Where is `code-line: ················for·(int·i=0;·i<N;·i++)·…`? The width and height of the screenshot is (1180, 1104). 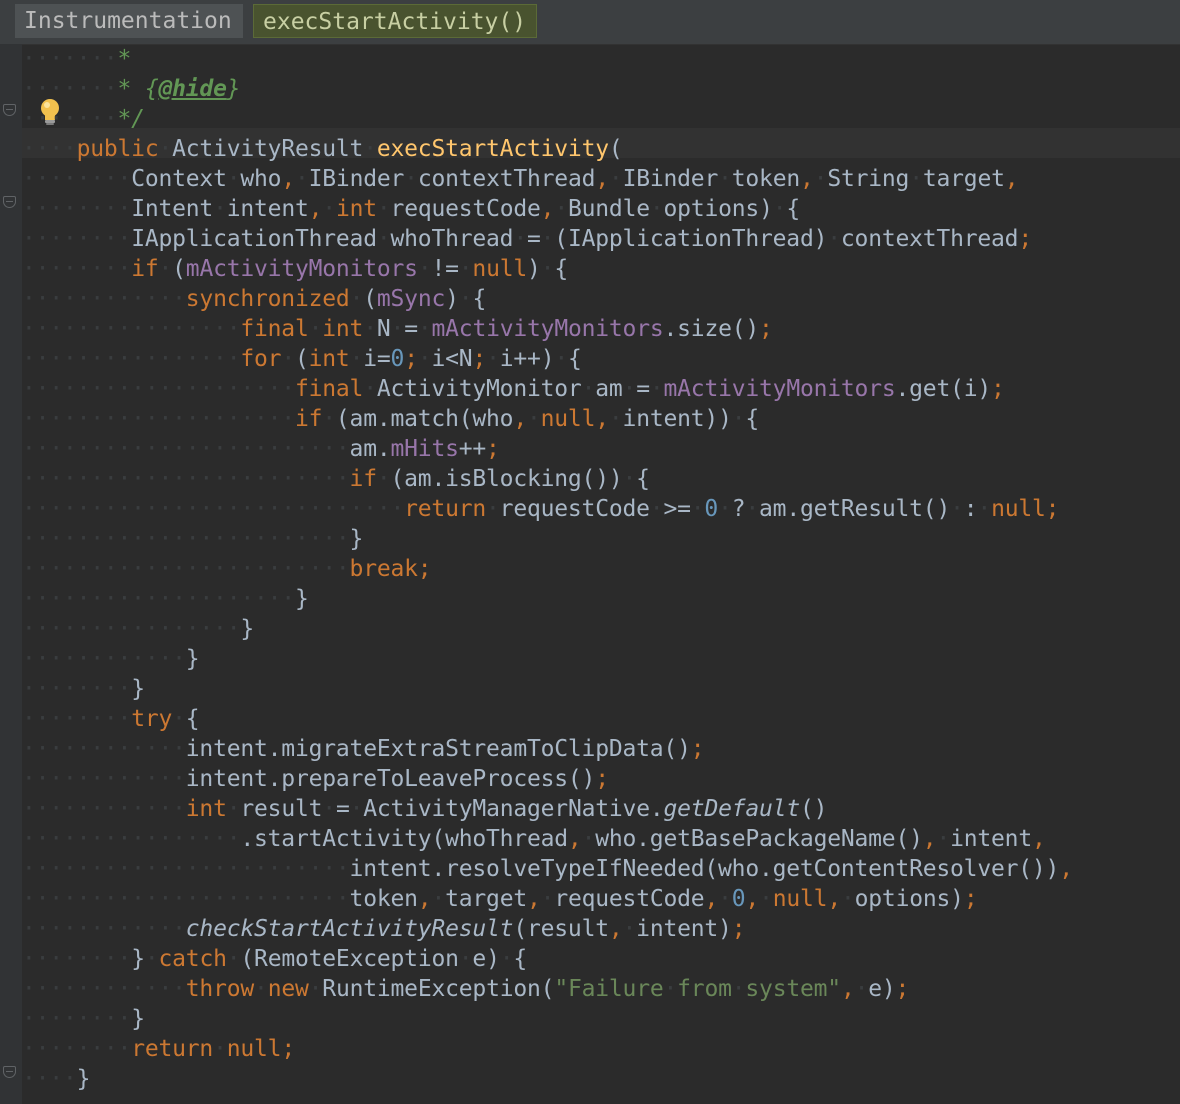 code-line: ················for·(int·i=0;·i<N;·i++)·… is located at coordinates (547, 359).